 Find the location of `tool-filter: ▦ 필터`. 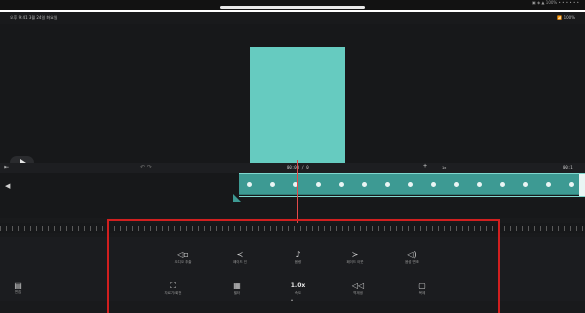

tool-filter: ▦ 필터 is located at coordinates (237, 288).